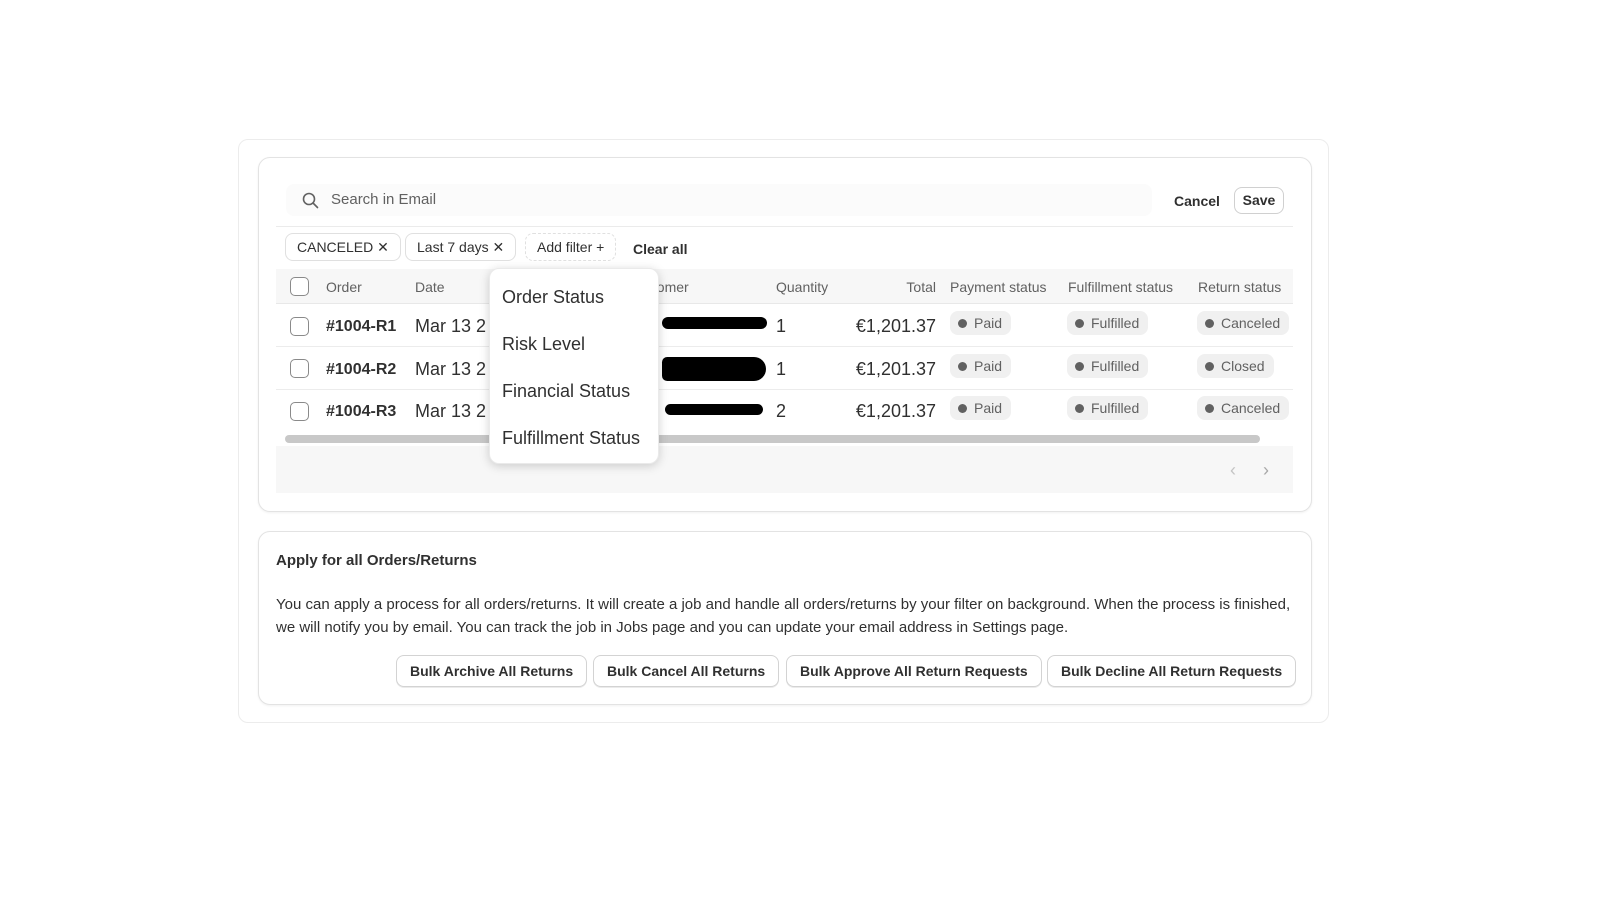 This screenshot has width=1600, height=900. Describe the element at coordinates (784, 226) in the screenshot. I see `divider` at that location.